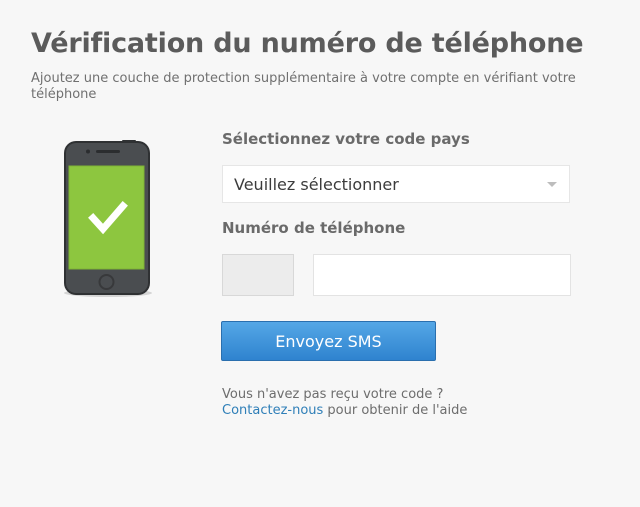 The height and width of the screenshot is (507, 640). I want to click on country-prefix-field, so click(258, 275).